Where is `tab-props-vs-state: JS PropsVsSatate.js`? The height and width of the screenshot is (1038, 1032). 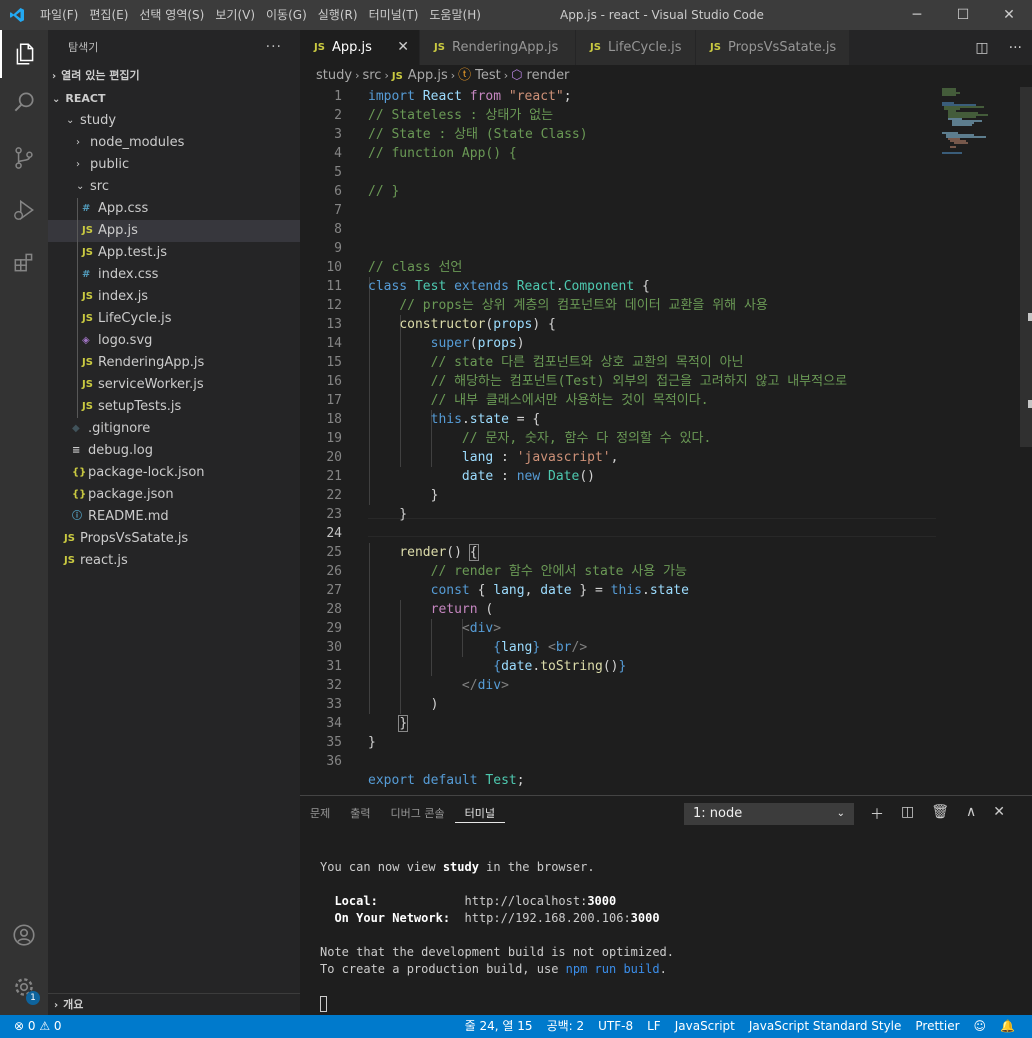
tab-props-vs-state: JS PropsVsSatate.js is located at coordinates (773, 47).